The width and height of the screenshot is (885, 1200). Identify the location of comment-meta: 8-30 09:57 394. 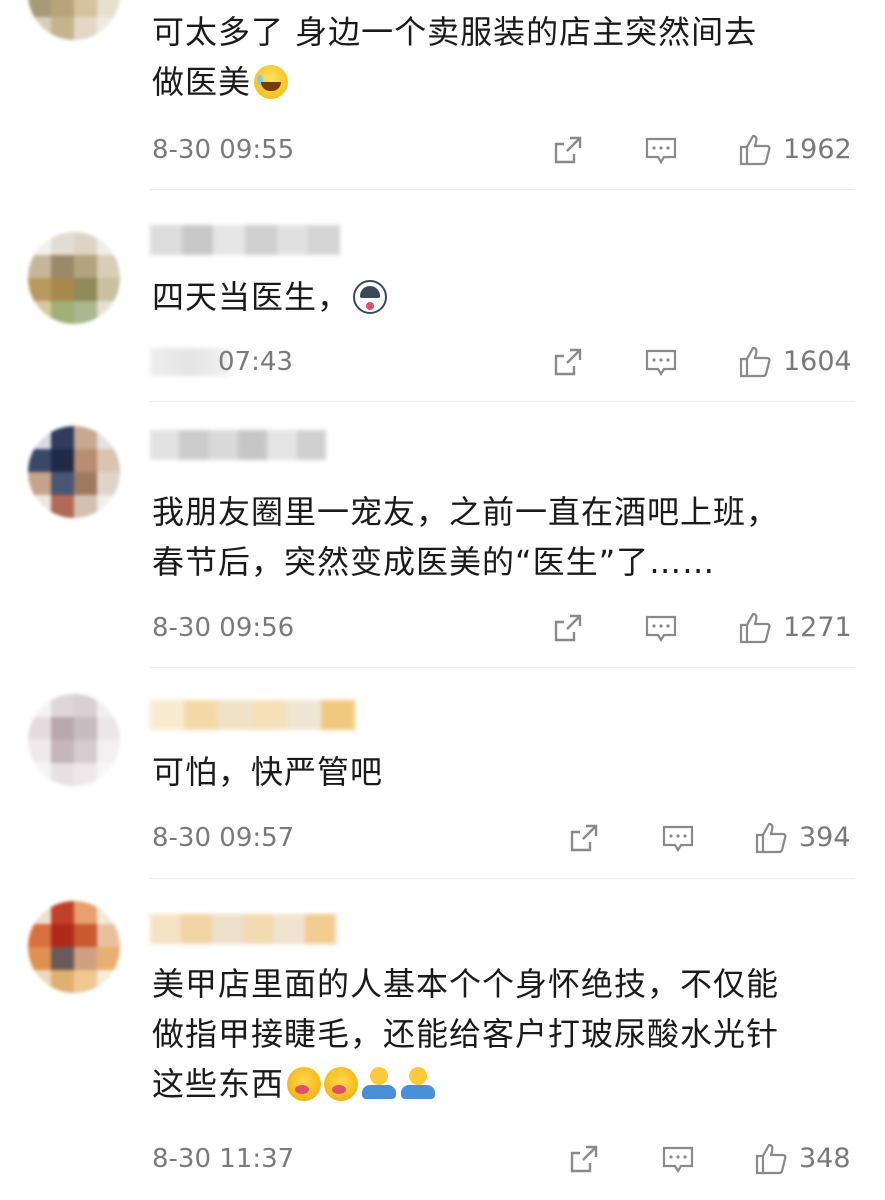
(442, 838).